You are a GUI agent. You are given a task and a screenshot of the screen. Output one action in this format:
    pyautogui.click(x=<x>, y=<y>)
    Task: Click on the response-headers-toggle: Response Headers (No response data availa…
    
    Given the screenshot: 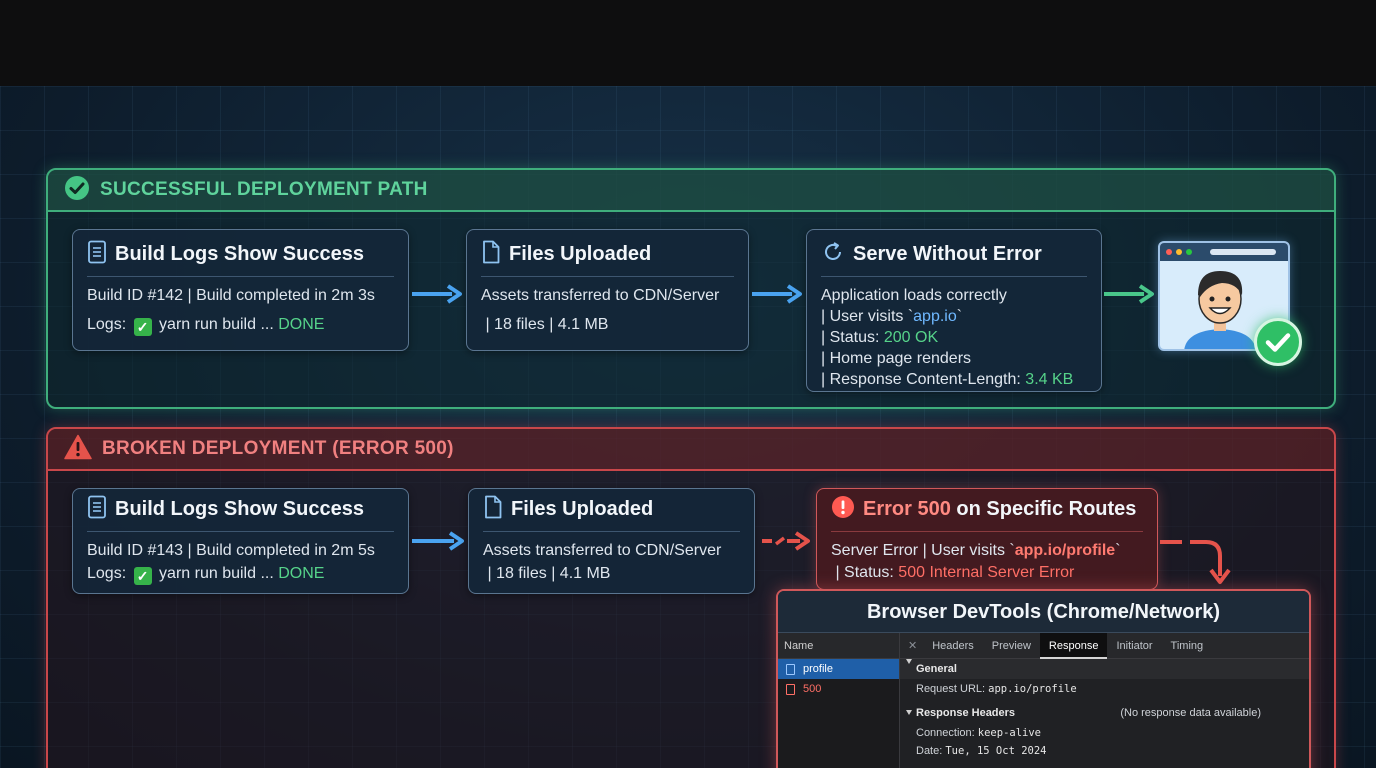 What is the action you would take?
    pyautogui.click(x=1104, y=713)
    